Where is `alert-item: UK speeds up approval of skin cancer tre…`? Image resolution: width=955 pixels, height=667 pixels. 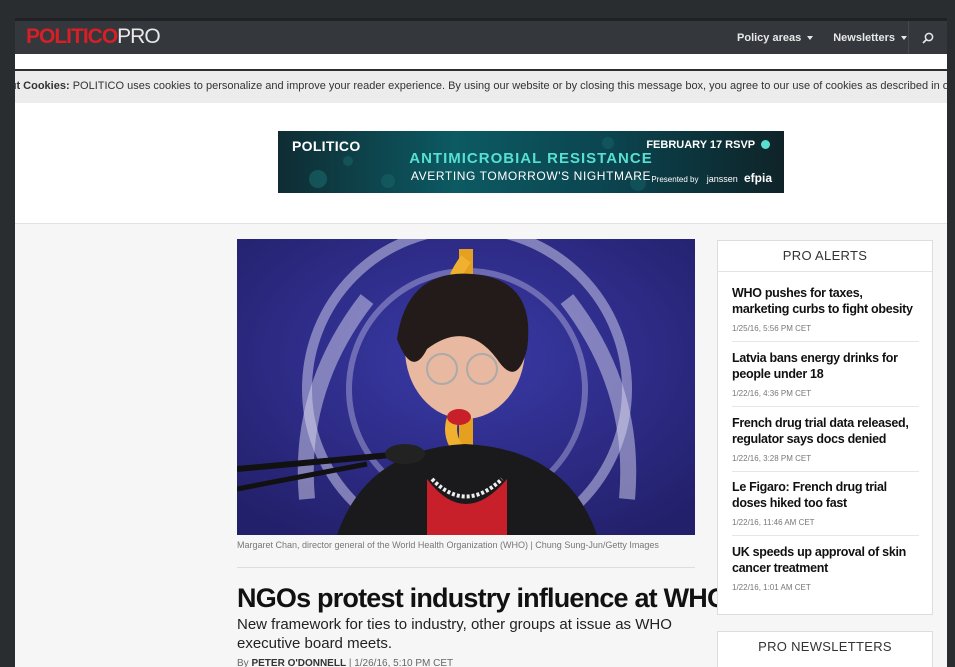
alert-item: UK speeds up approval of skin cancer tre… is located at coordinates (825, 572).